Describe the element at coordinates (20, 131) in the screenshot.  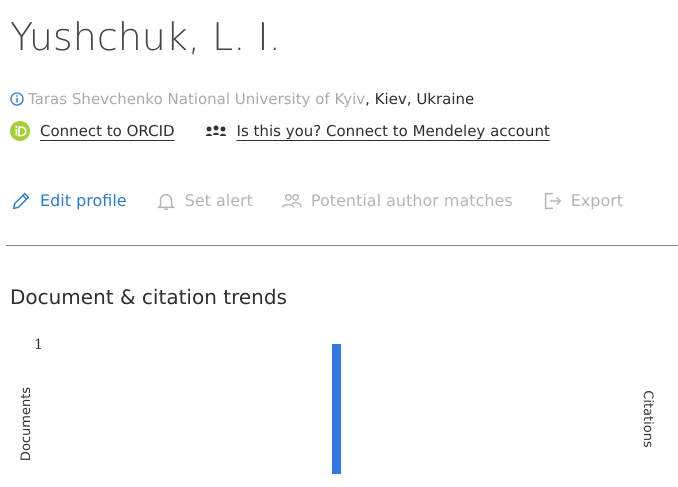
I see `orcid-icon` at that location.